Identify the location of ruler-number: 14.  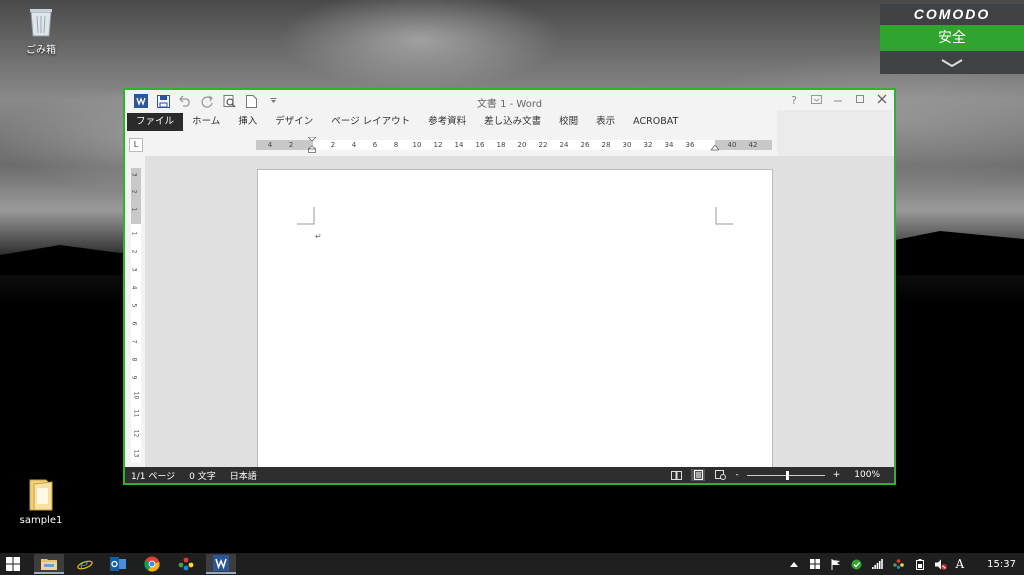
(459, 145).